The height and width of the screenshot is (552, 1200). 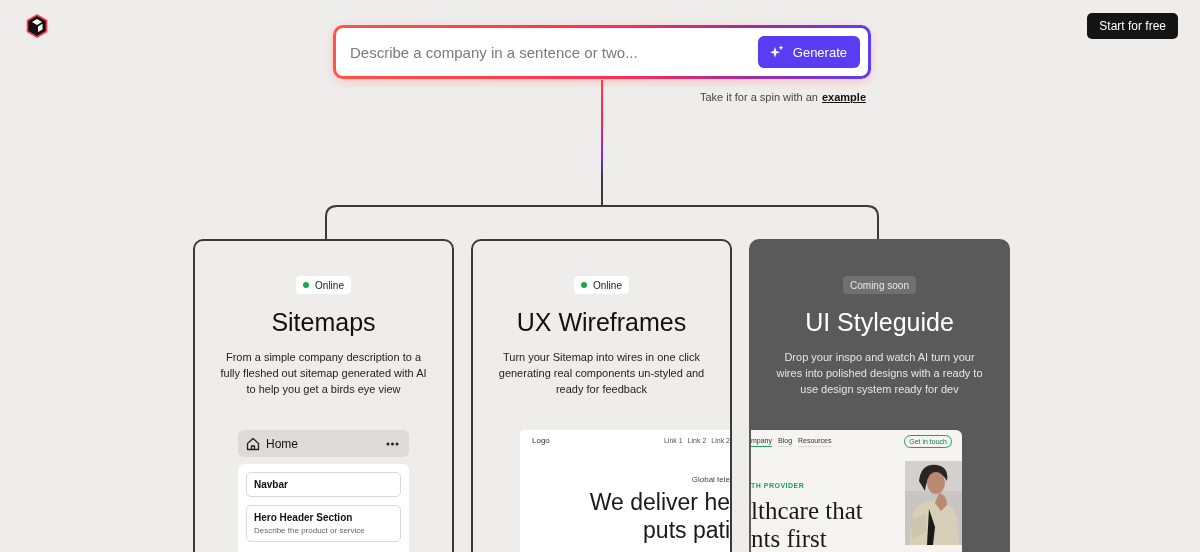 What do you see at coordinates (879, 322) in the screenshot?
I see `card-title: UI Styleguide` at bounding box center [879, 322].